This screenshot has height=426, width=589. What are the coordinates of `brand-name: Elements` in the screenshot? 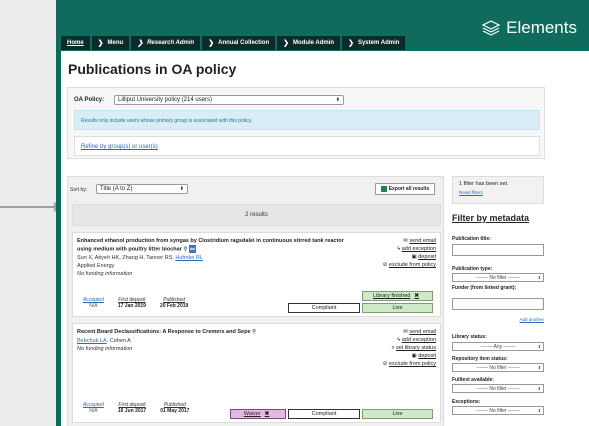 It's located at (541, 27).